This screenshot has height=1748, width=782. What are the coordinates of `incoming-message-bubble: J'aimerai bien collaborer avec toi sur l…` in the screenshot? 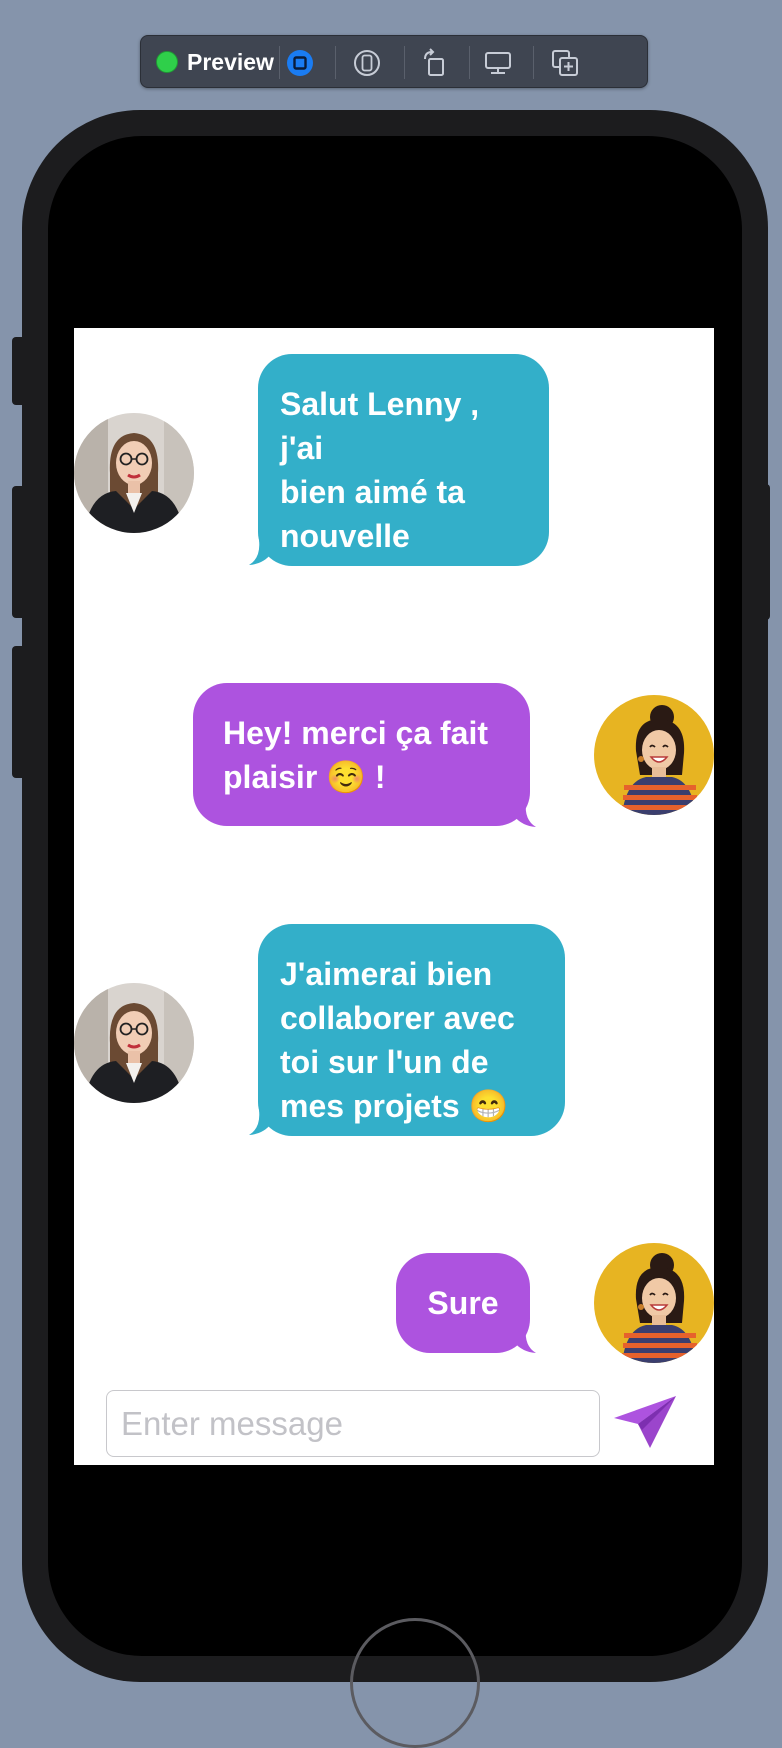 It's located at (411, 1030).